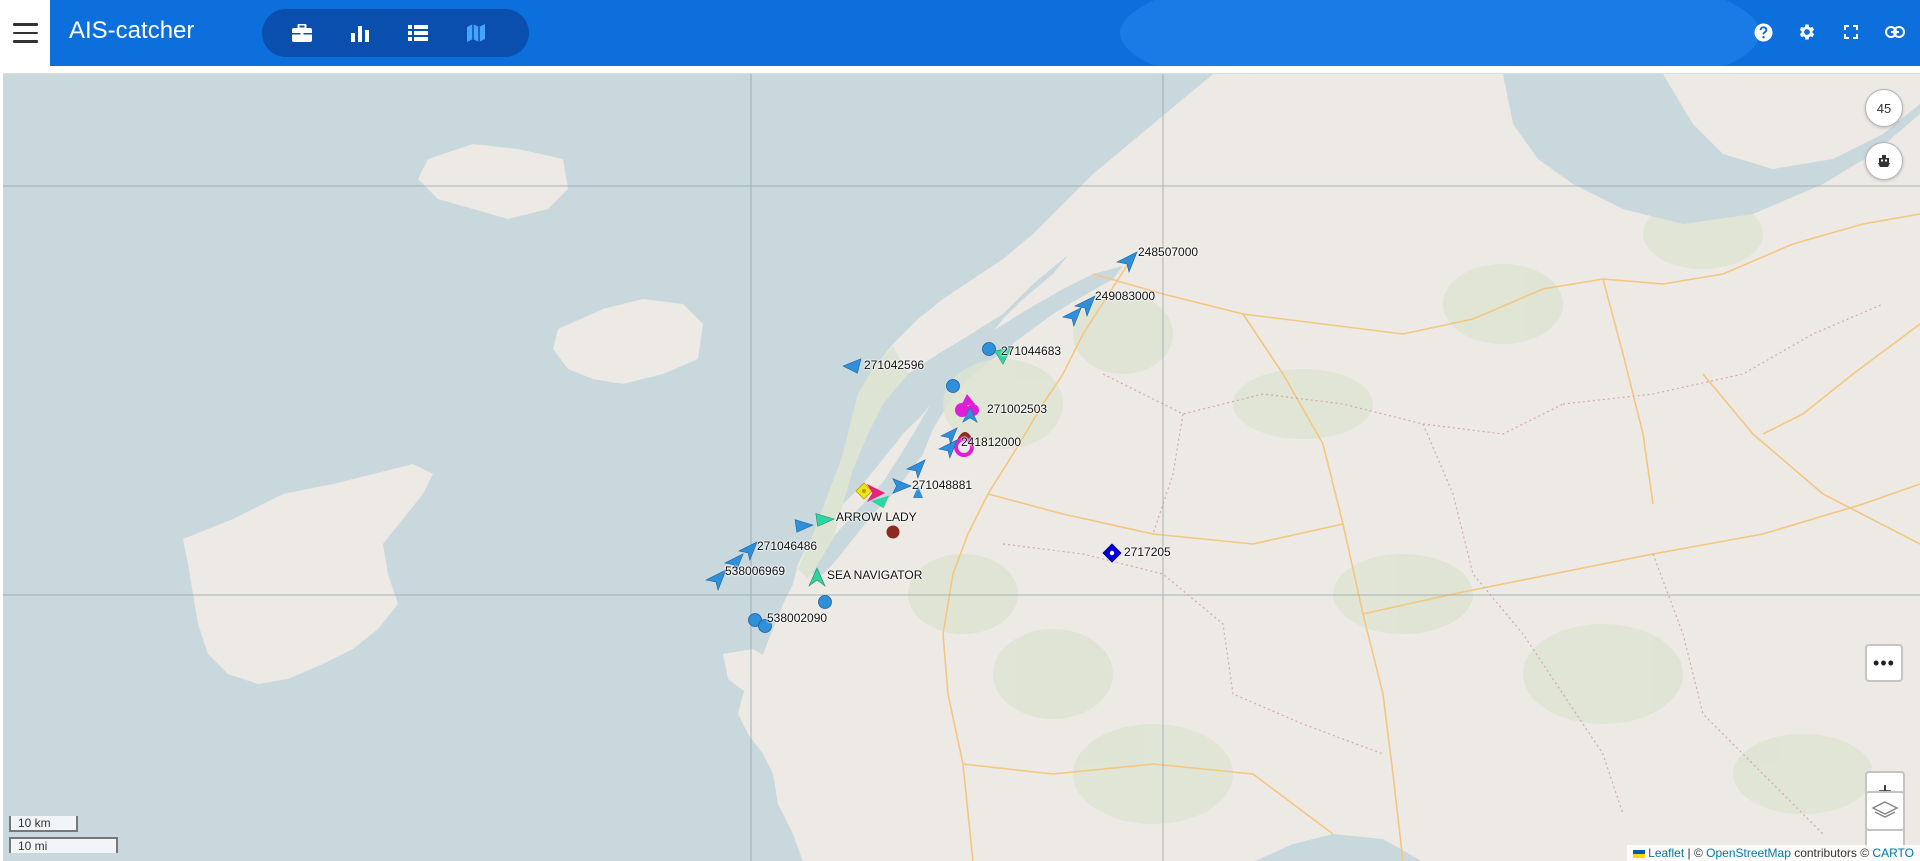  I want to click on layers-button, so click(1885, 811).